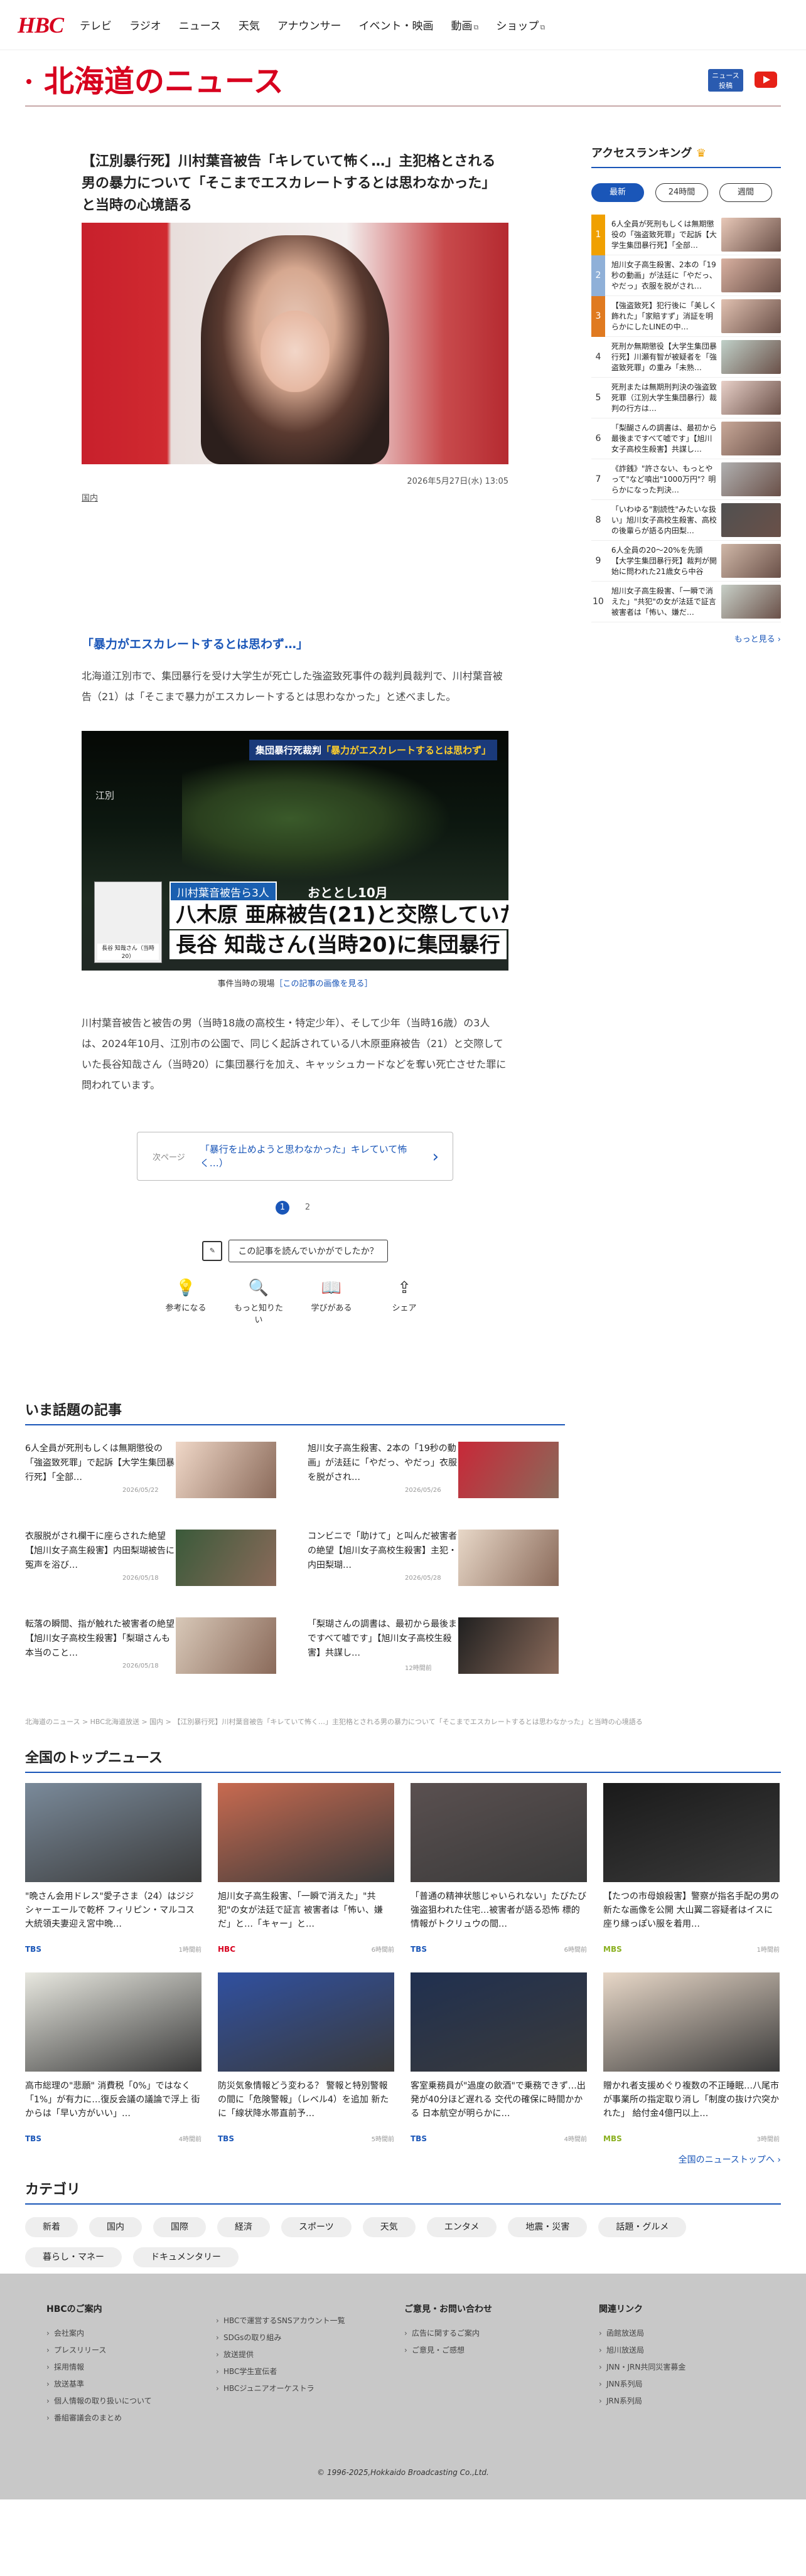  What do you see at coordinates (683, 2350) in the screenshot?
I see `footer-link: 旭川放送局` at bounding box center [683, 2350].